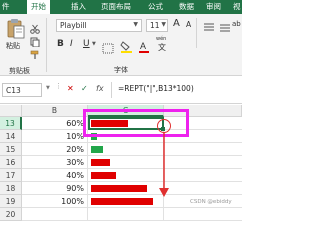  Describe the element at coordinates (55, 136) in the screenshot. I see `cell-b: 10%` at that location.